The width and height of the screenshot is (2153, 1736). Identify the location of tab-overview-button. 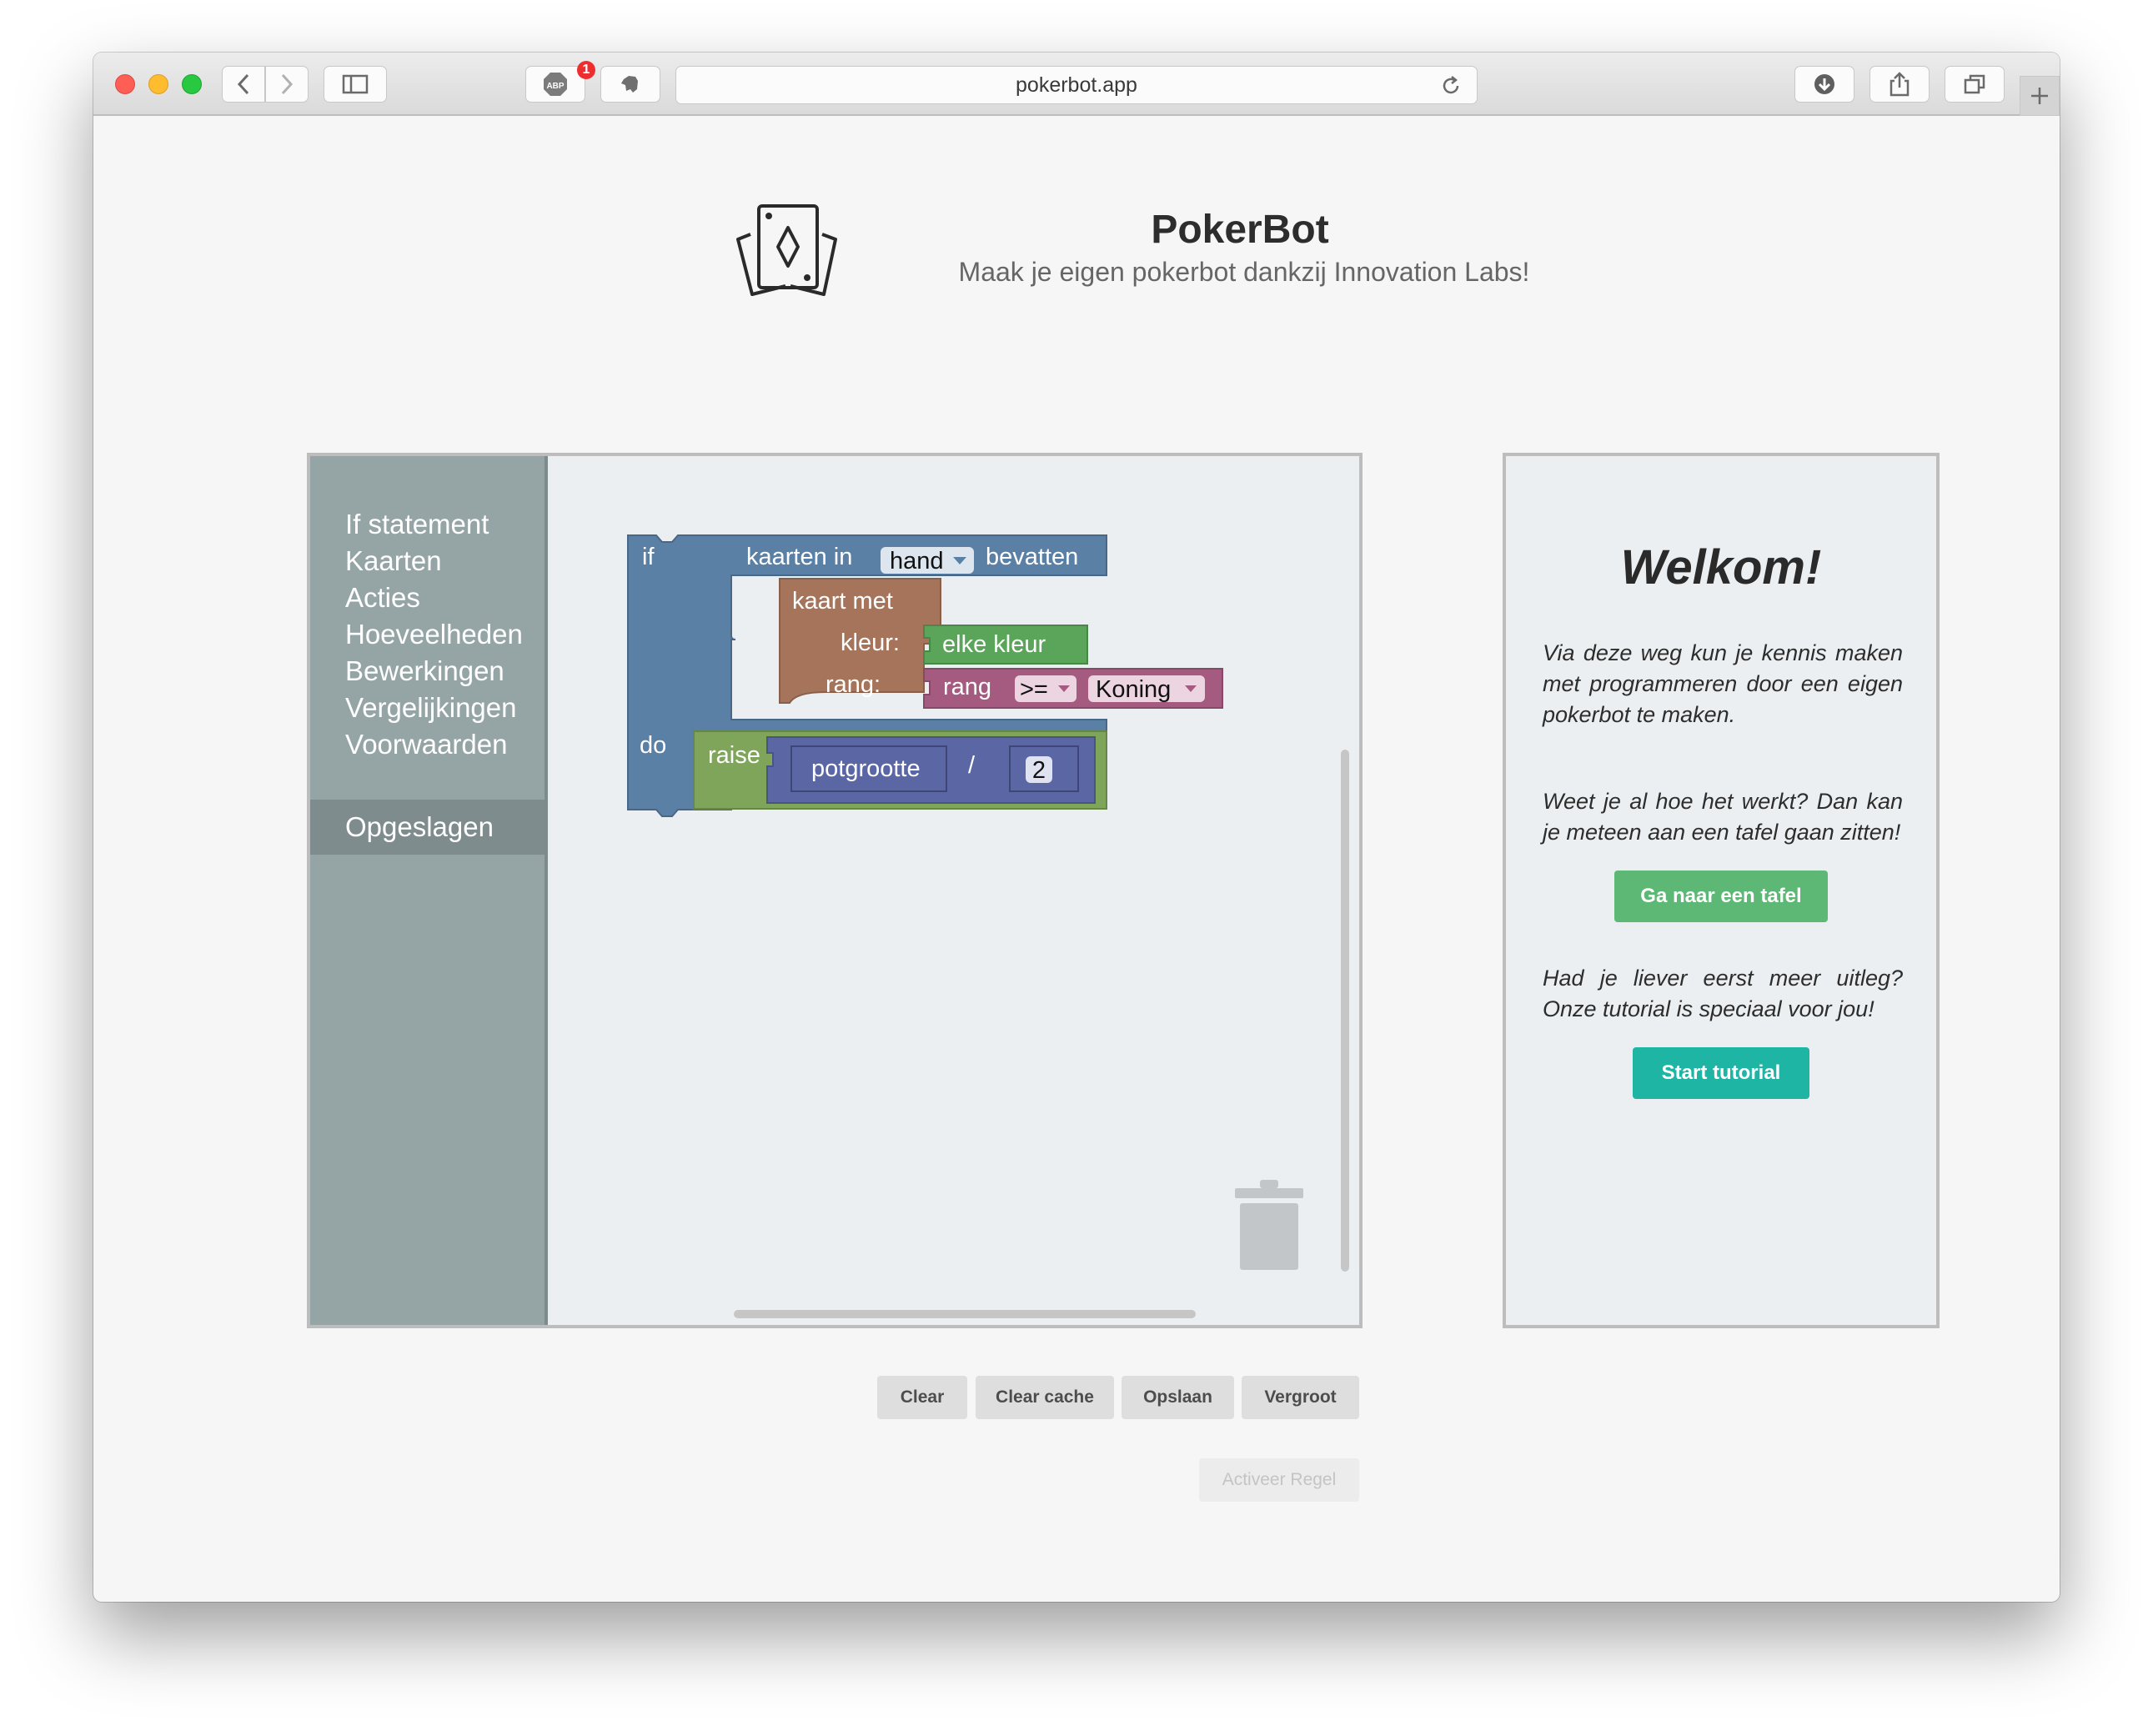
(1975, 85).